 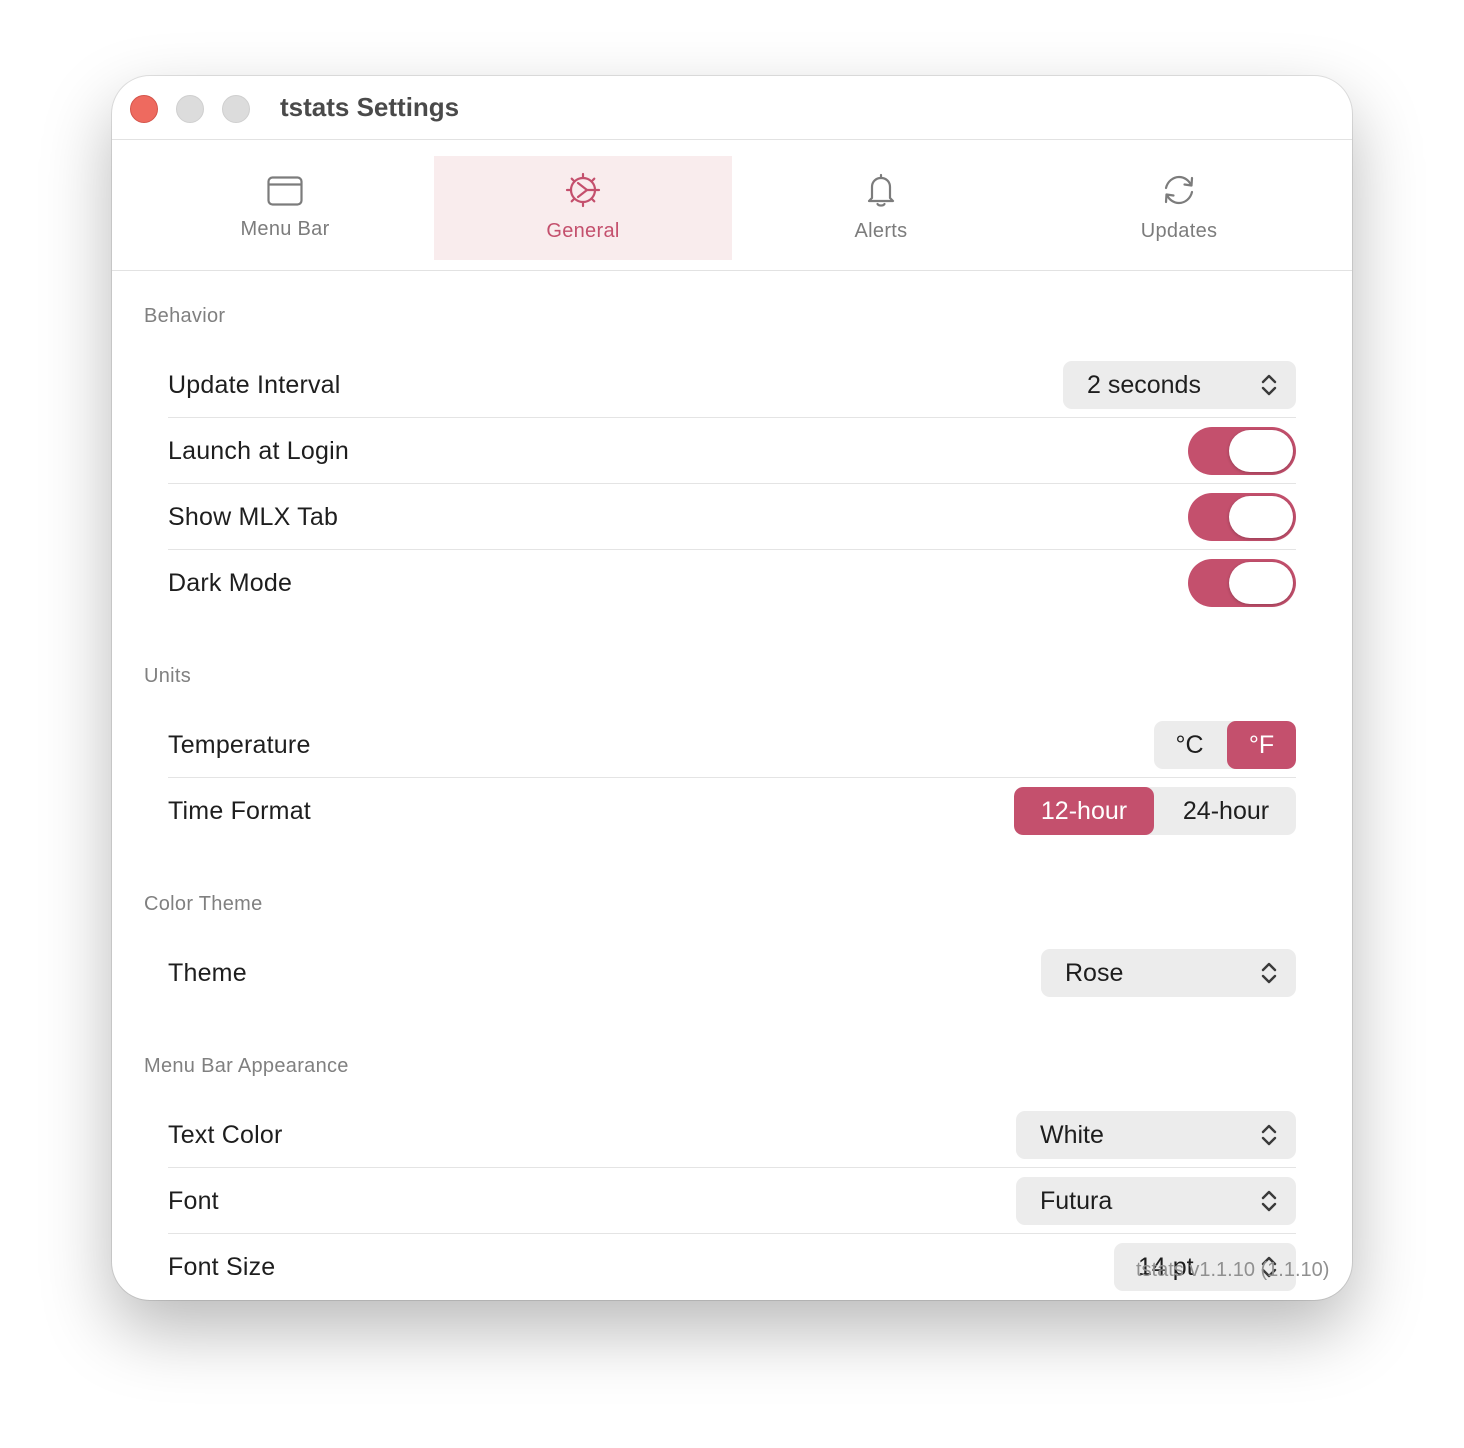 I want to click on font-size-label: Font Size, so click(x=222, y=1267).